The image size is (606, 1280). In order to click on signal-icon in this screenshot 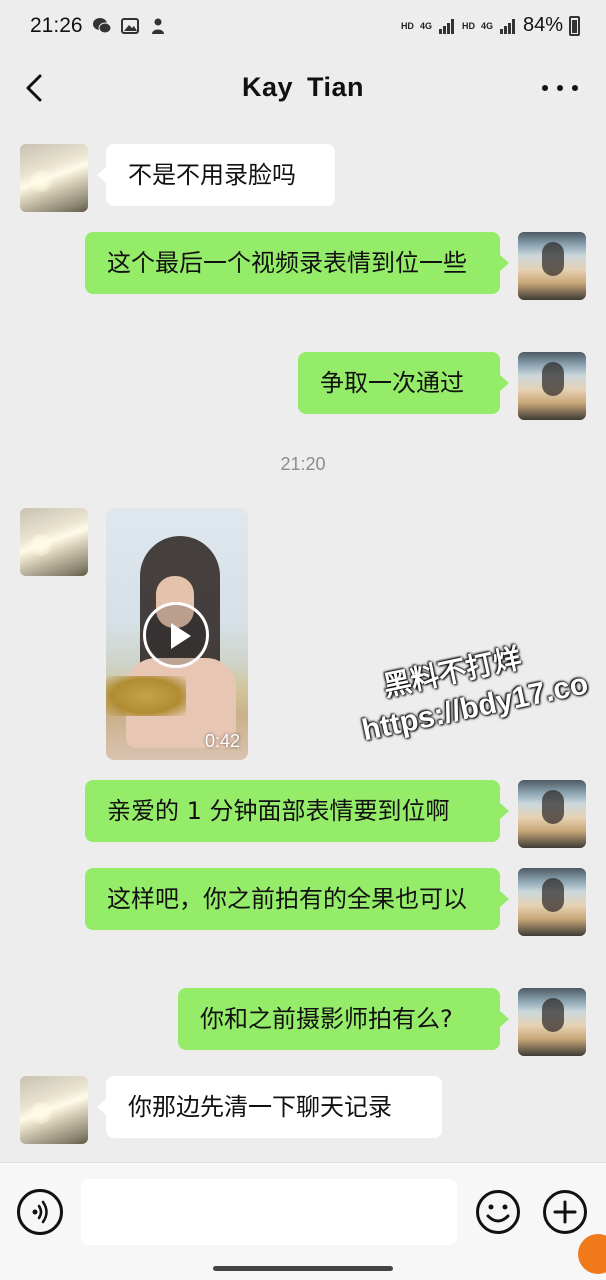, I will do `click(446, 26)`.